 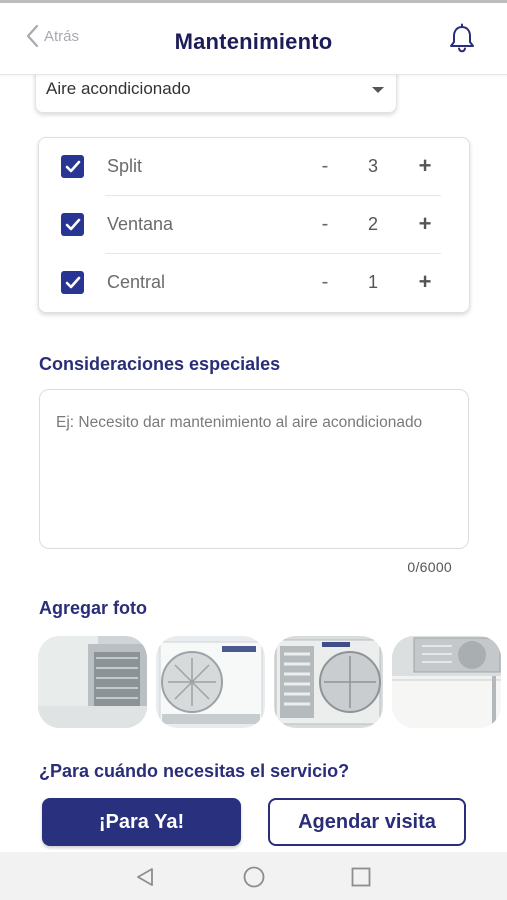 What do you see at coordinates (160, 364) in the screenshot?
I see `considerations-title: Consideraciones especiales` at bounding box center [160, 364].